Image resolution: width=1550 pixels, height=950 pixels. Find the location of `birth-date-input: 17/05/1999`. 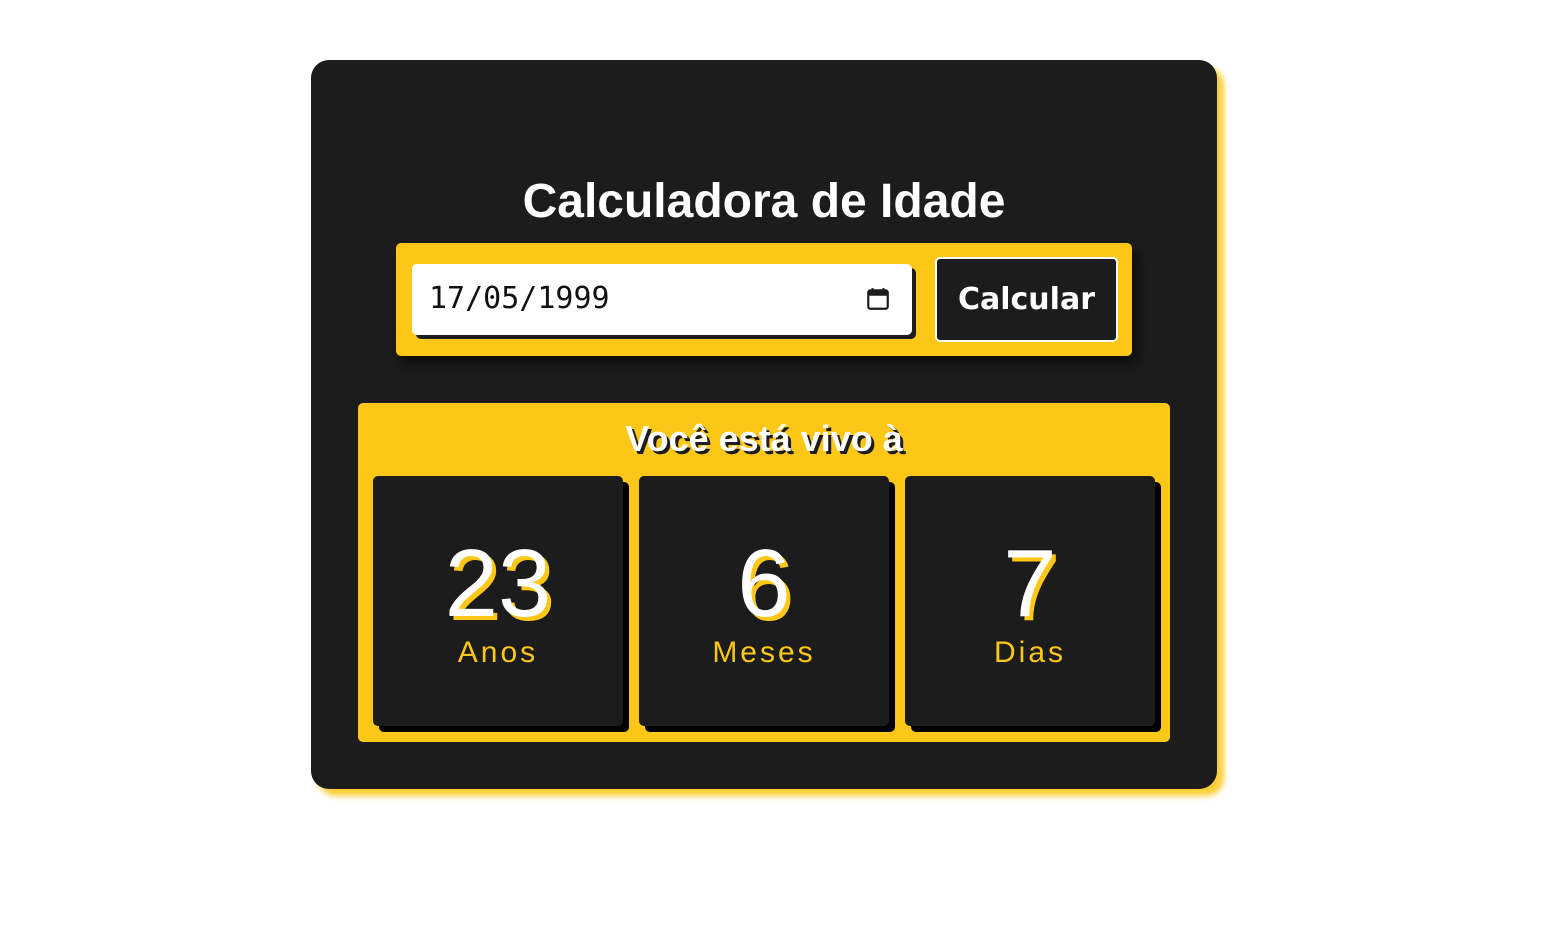

birth-date-input: 17/05/1999 is located at coordinates (662, 299).